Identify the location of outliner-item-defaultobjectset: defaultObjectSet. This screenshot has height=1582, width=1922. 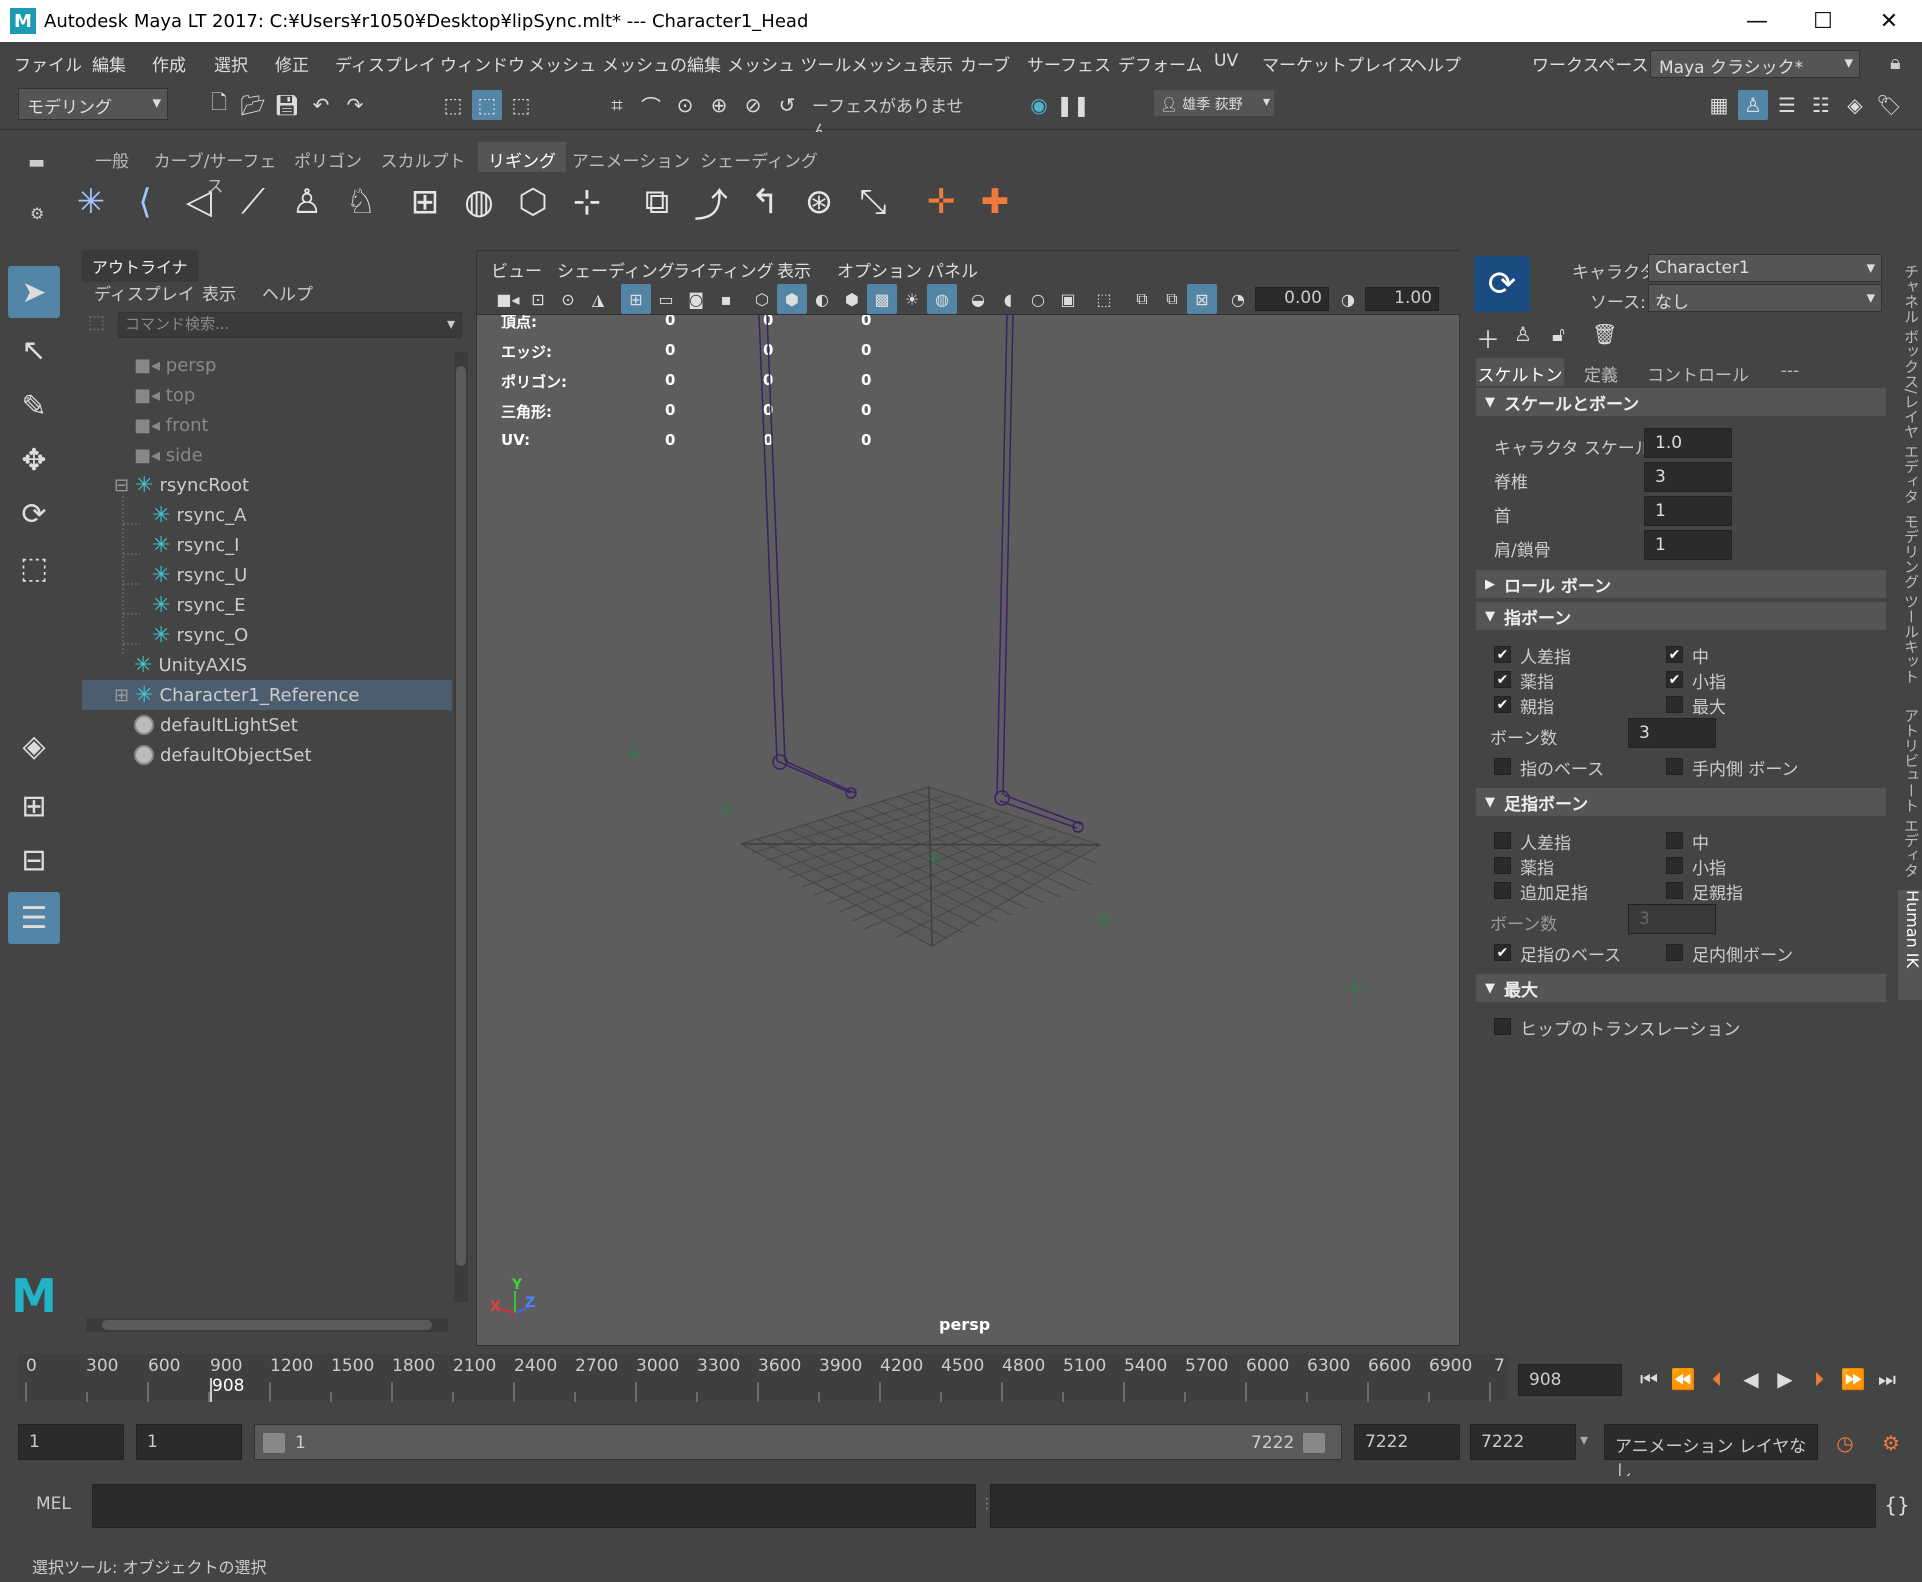
(267, 755).